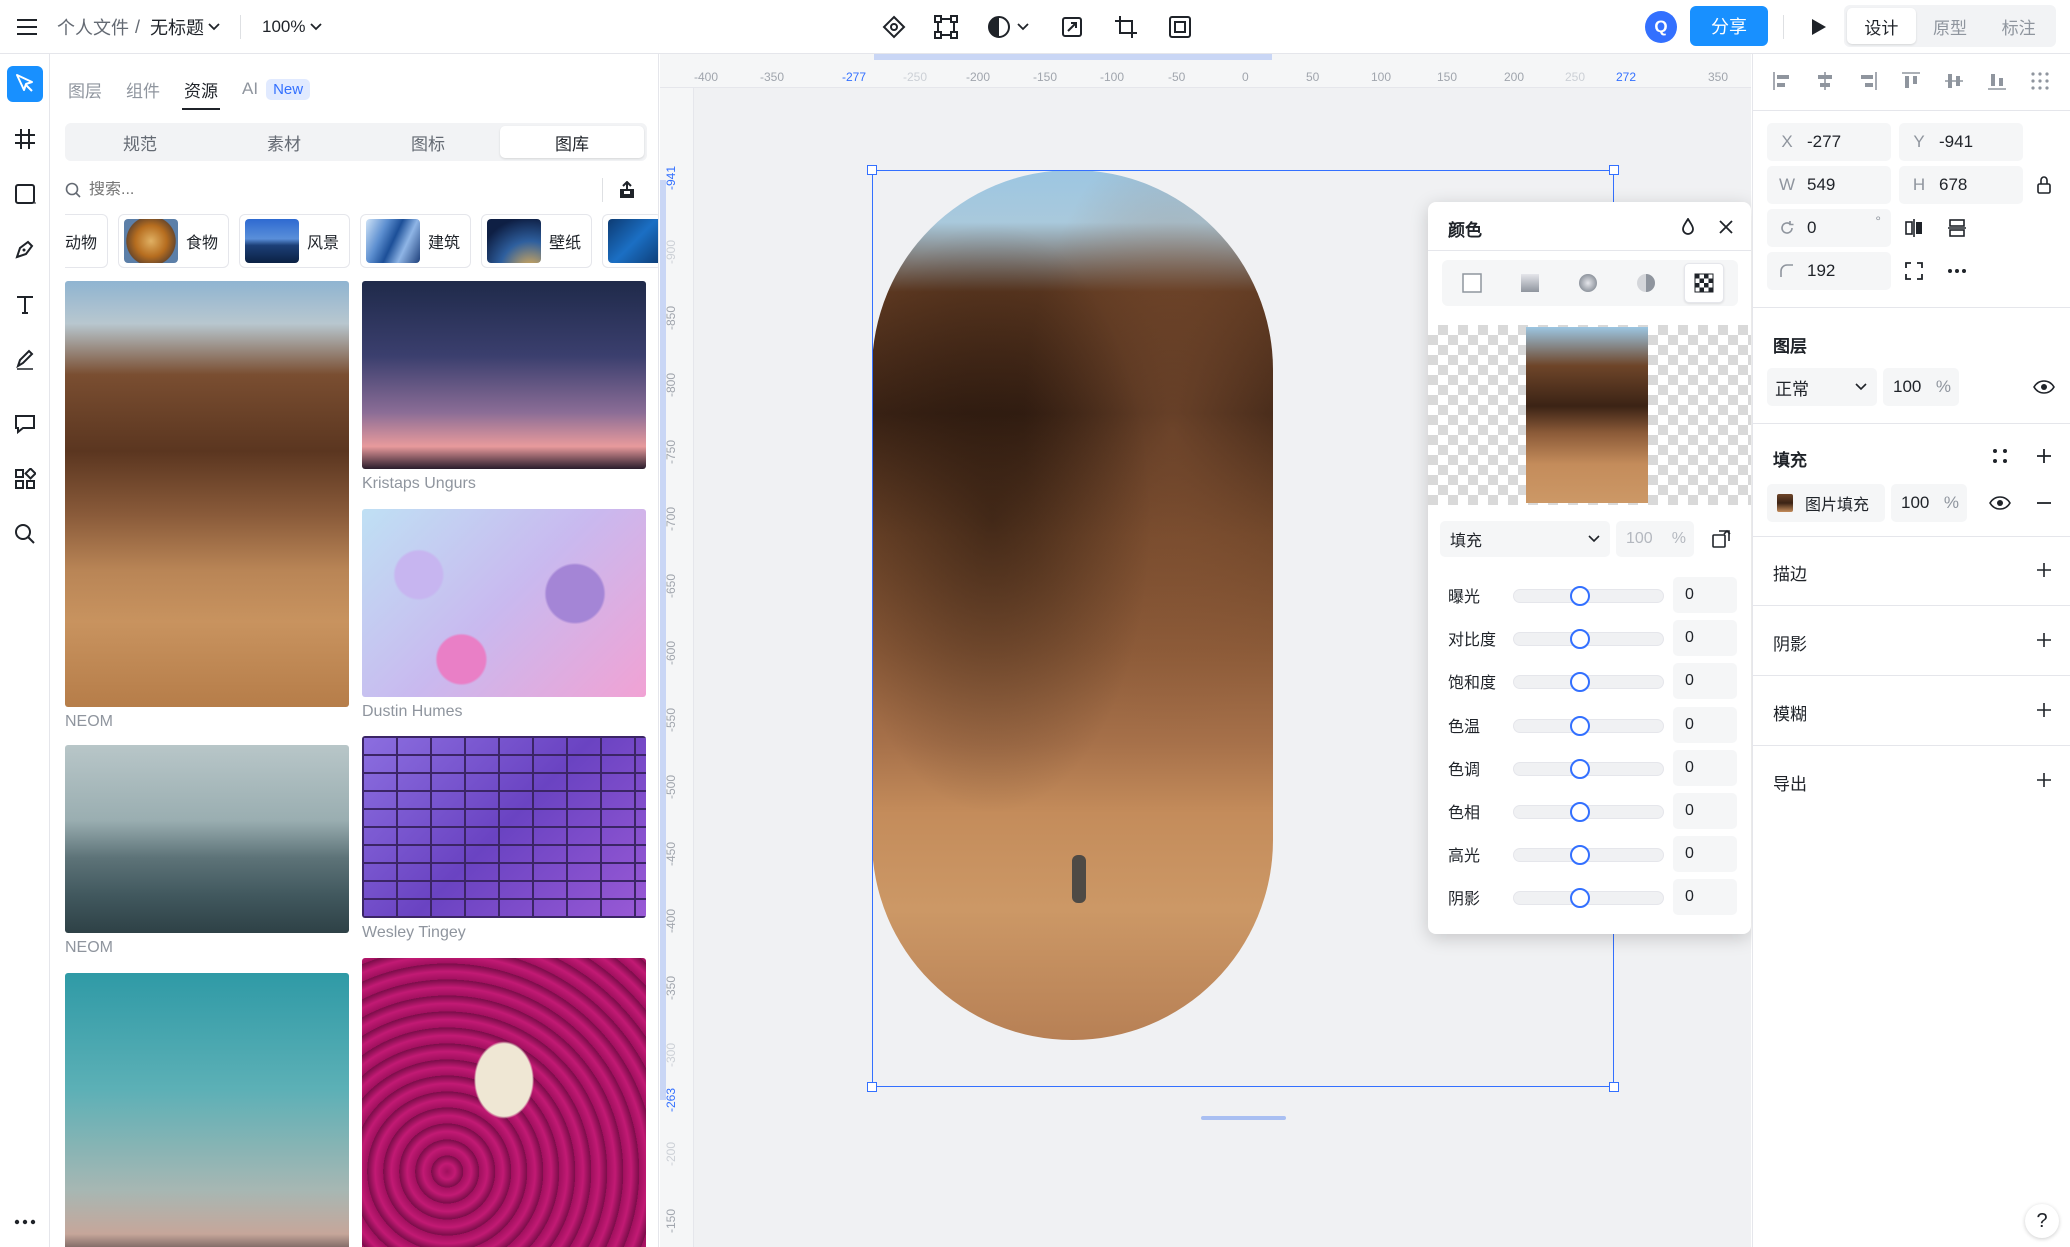  Describe the element at coordinates (1826, 503) in the screenshot. I see `fill-type-field: 图片填充` at that location.